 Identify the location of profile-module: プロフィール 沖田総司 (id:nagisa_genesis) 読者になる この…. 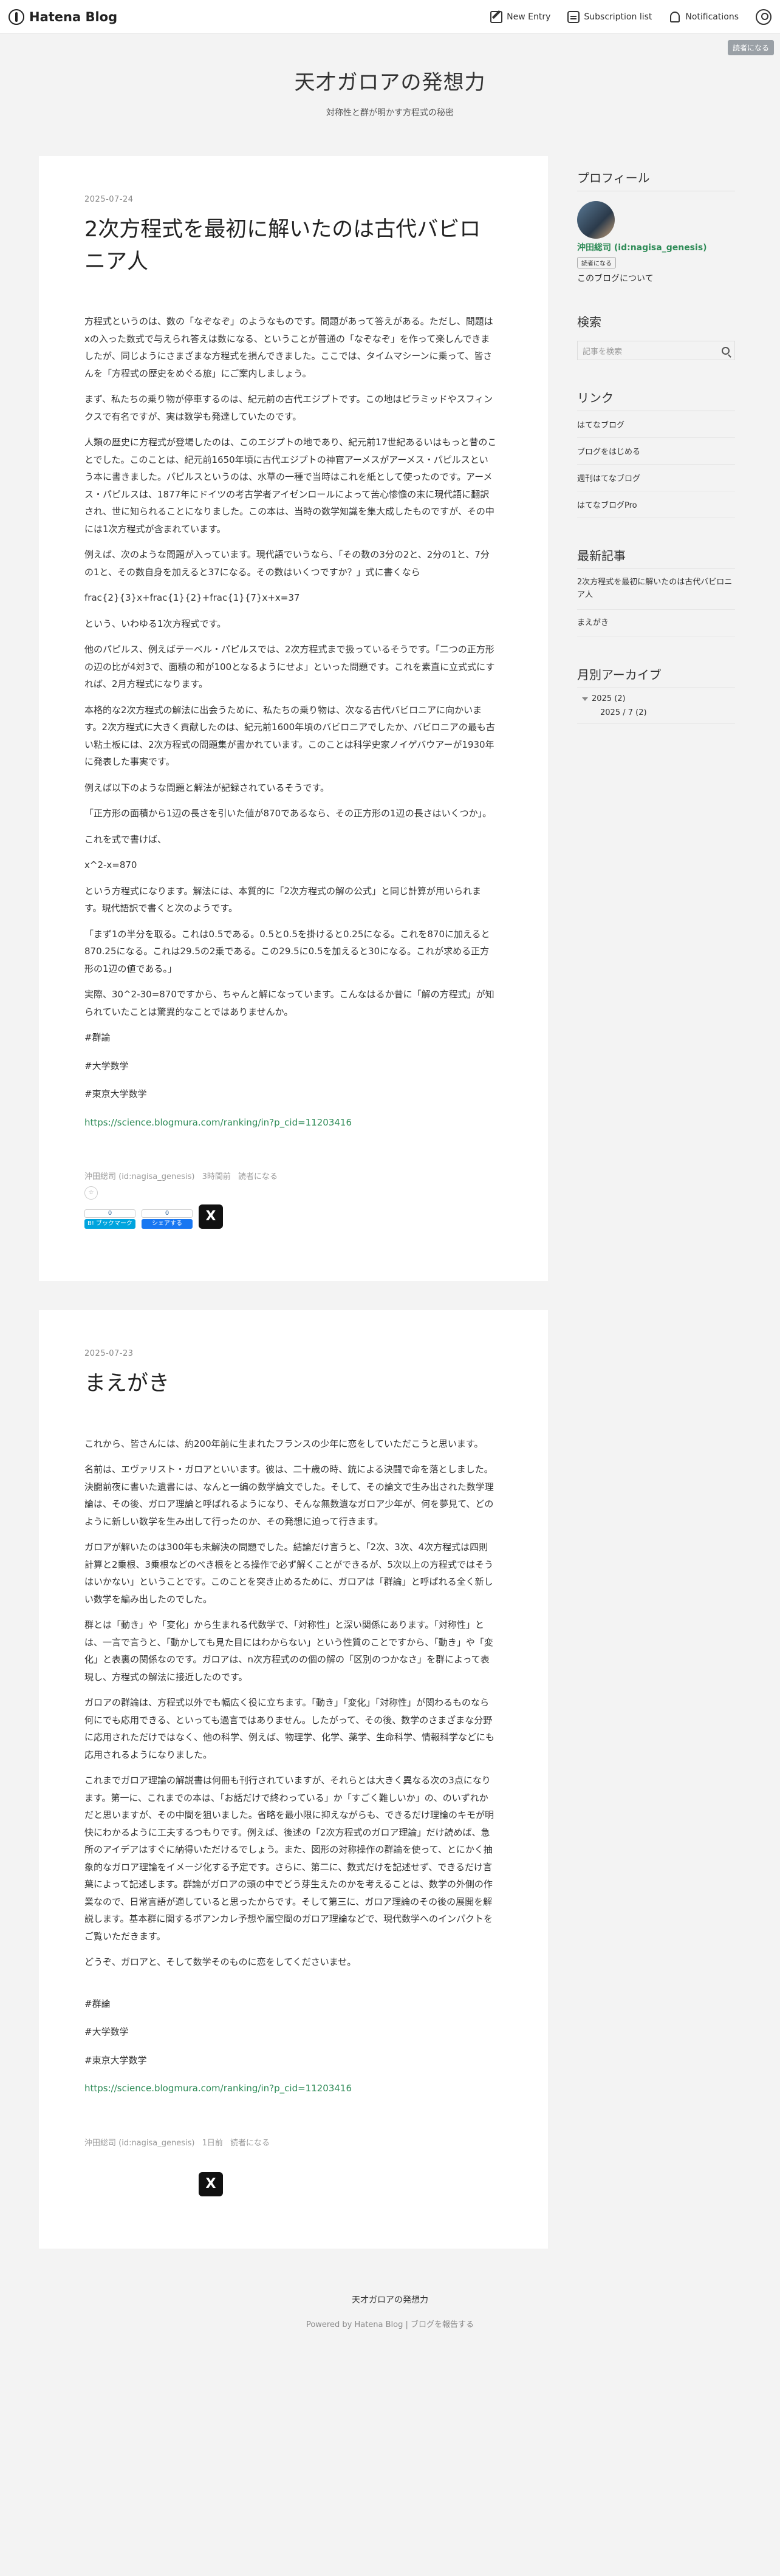
(656, 226).